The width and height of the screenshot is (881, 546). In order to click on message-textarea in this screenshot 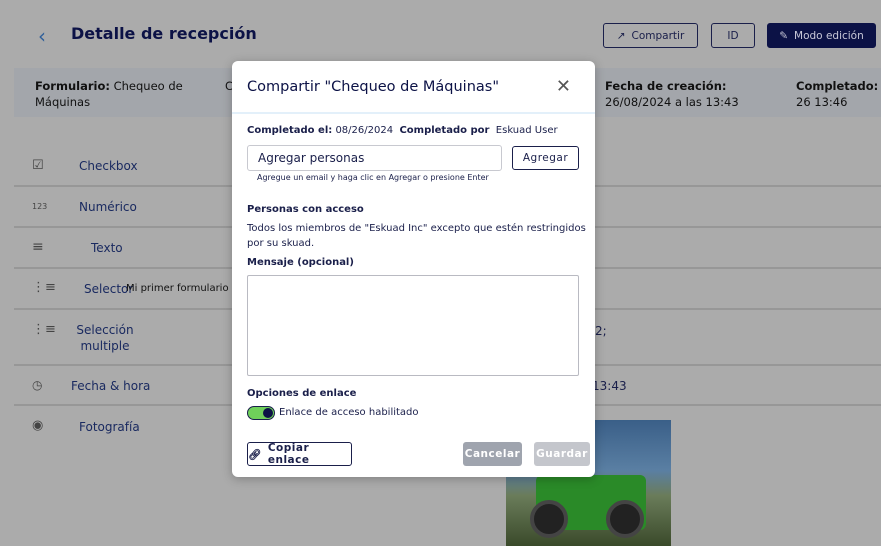, I will do `click(413, 325)`.